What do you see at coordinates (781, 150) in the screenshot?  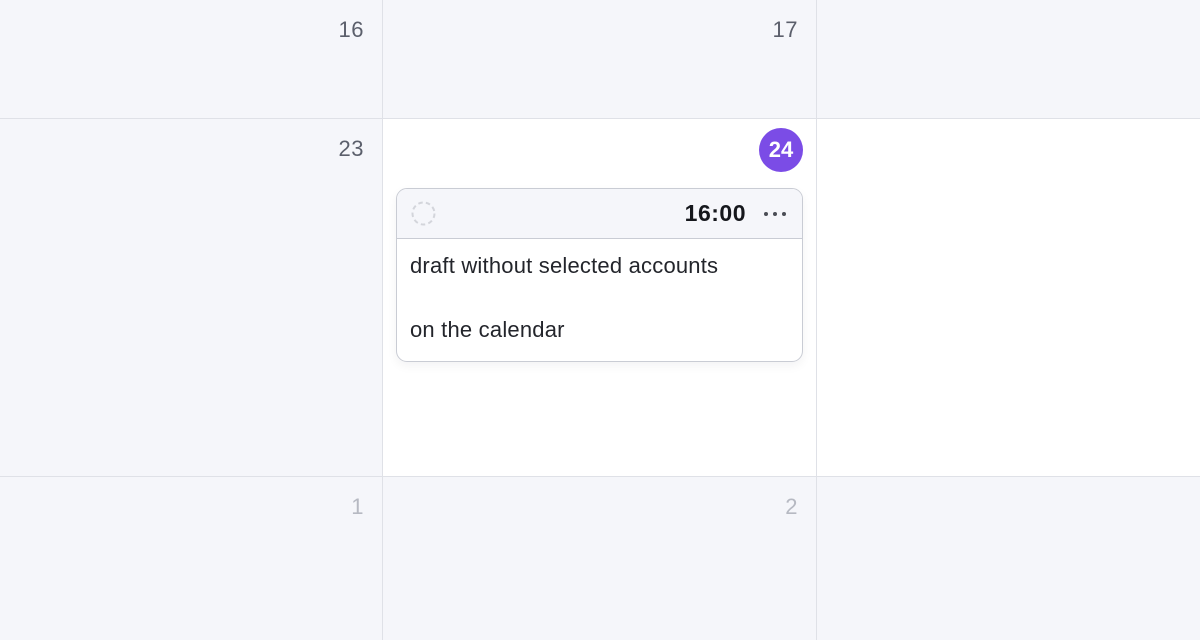 I see `today-day-badge: 24` at bounding box center [781, 150].